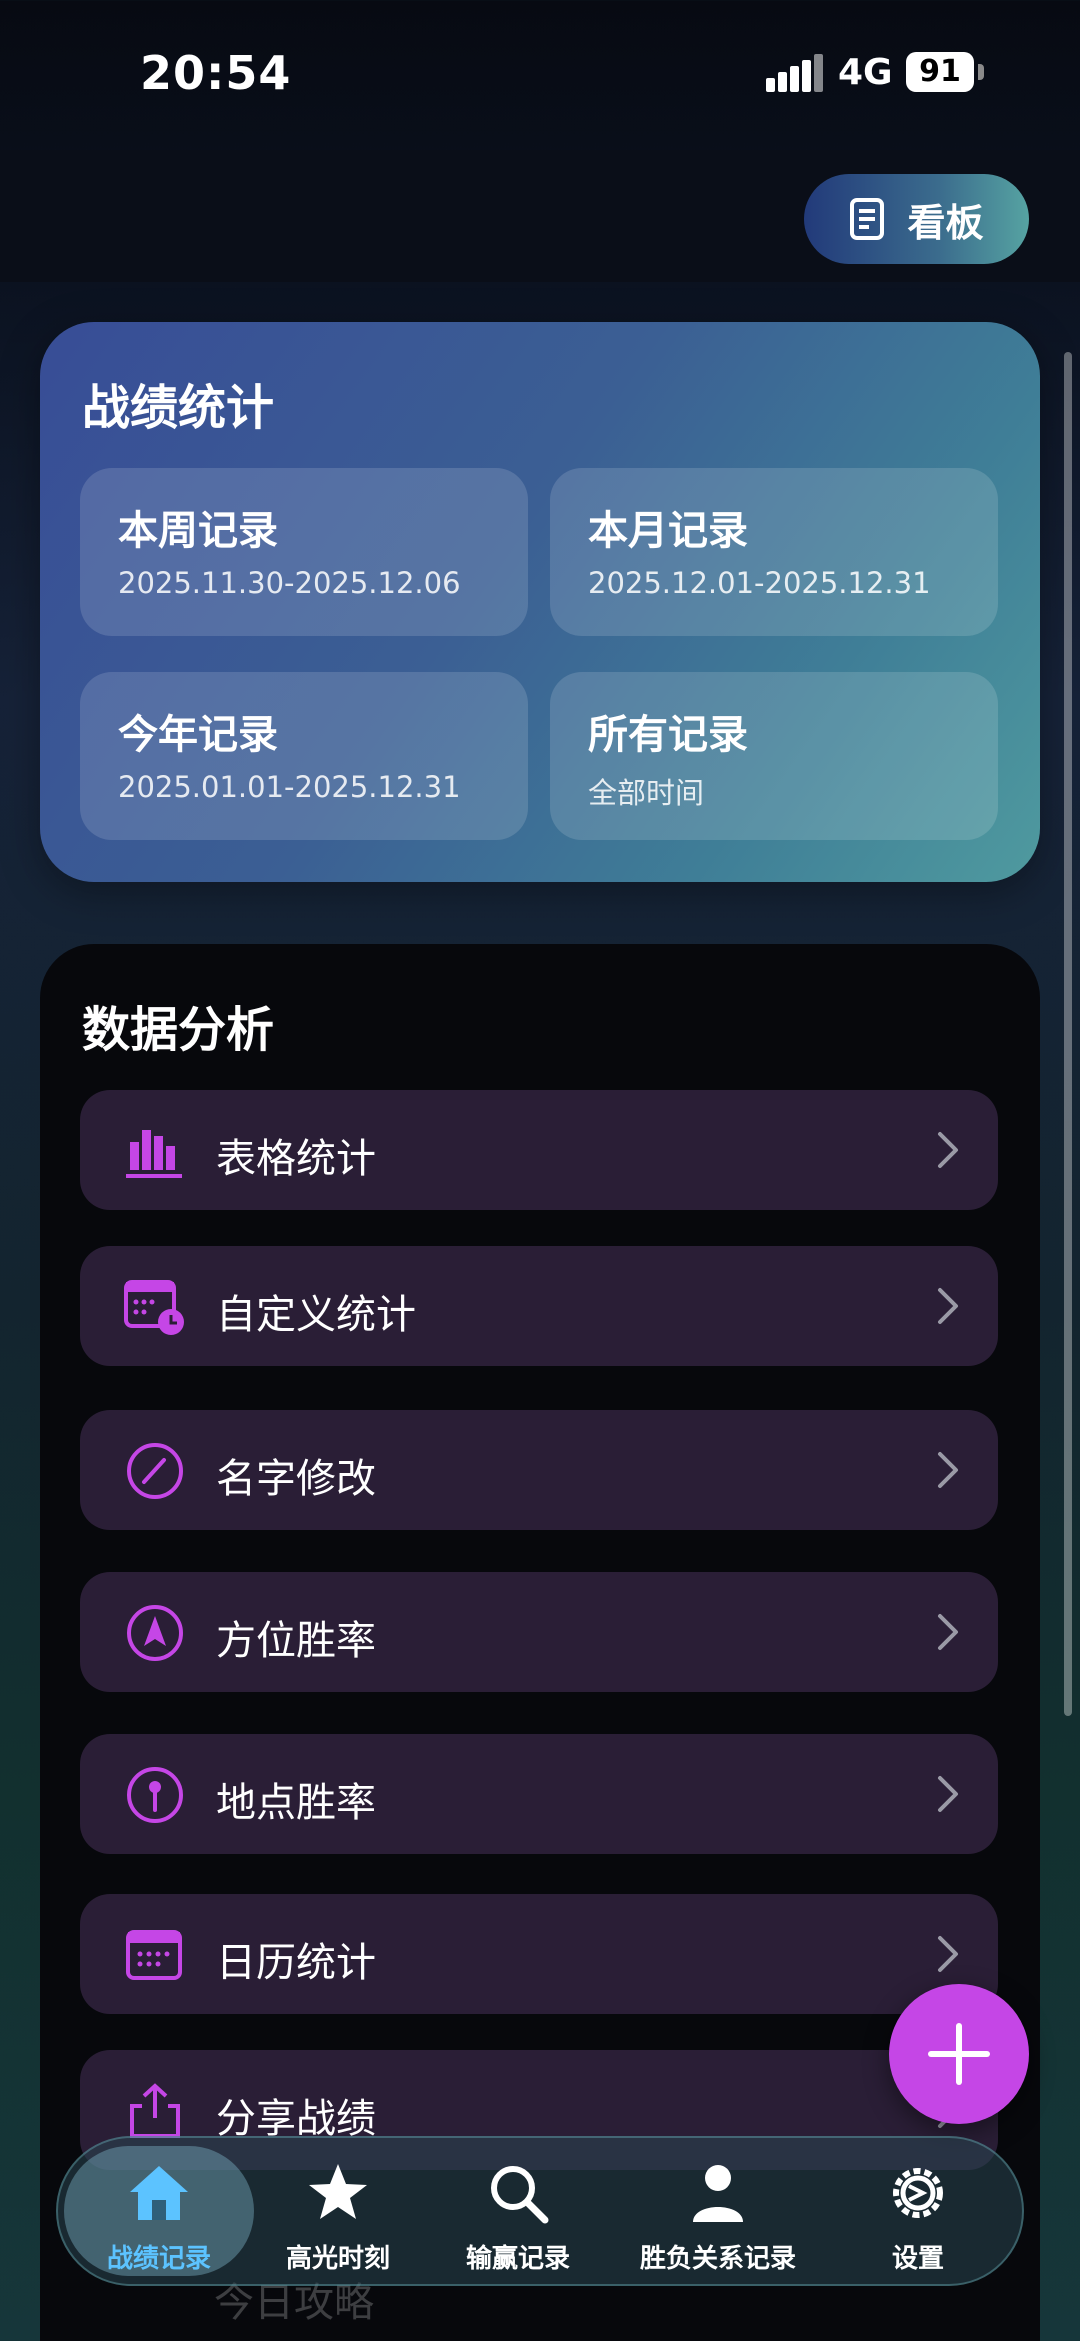 Image resolution: width=1080 pixels, height=2341 pixels. What do you see at coordinates (517, 2259) in the screenshot?
I see `nav-item-label: 输赢记录` at bounding box center [517, 2259].